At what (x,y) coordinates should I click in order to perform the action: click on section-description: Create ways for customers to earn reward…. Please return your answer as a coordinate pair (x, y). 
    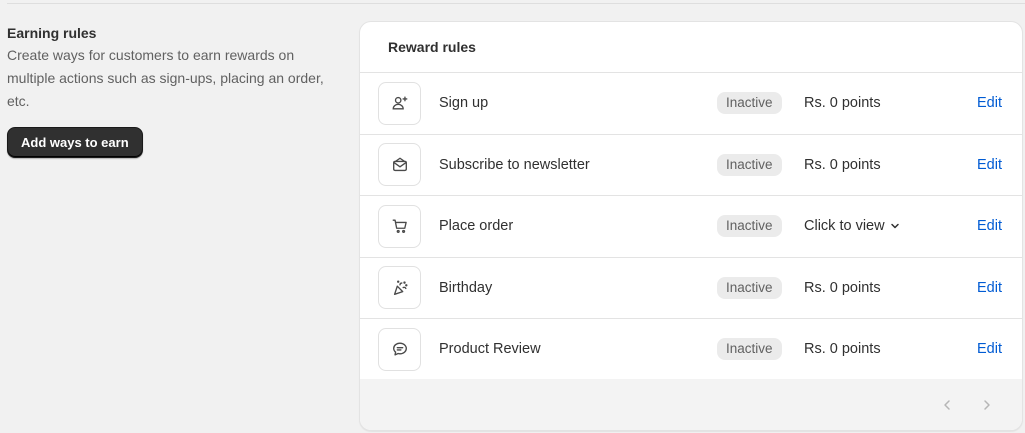
    Looking at the image, I should click on (165, 78).